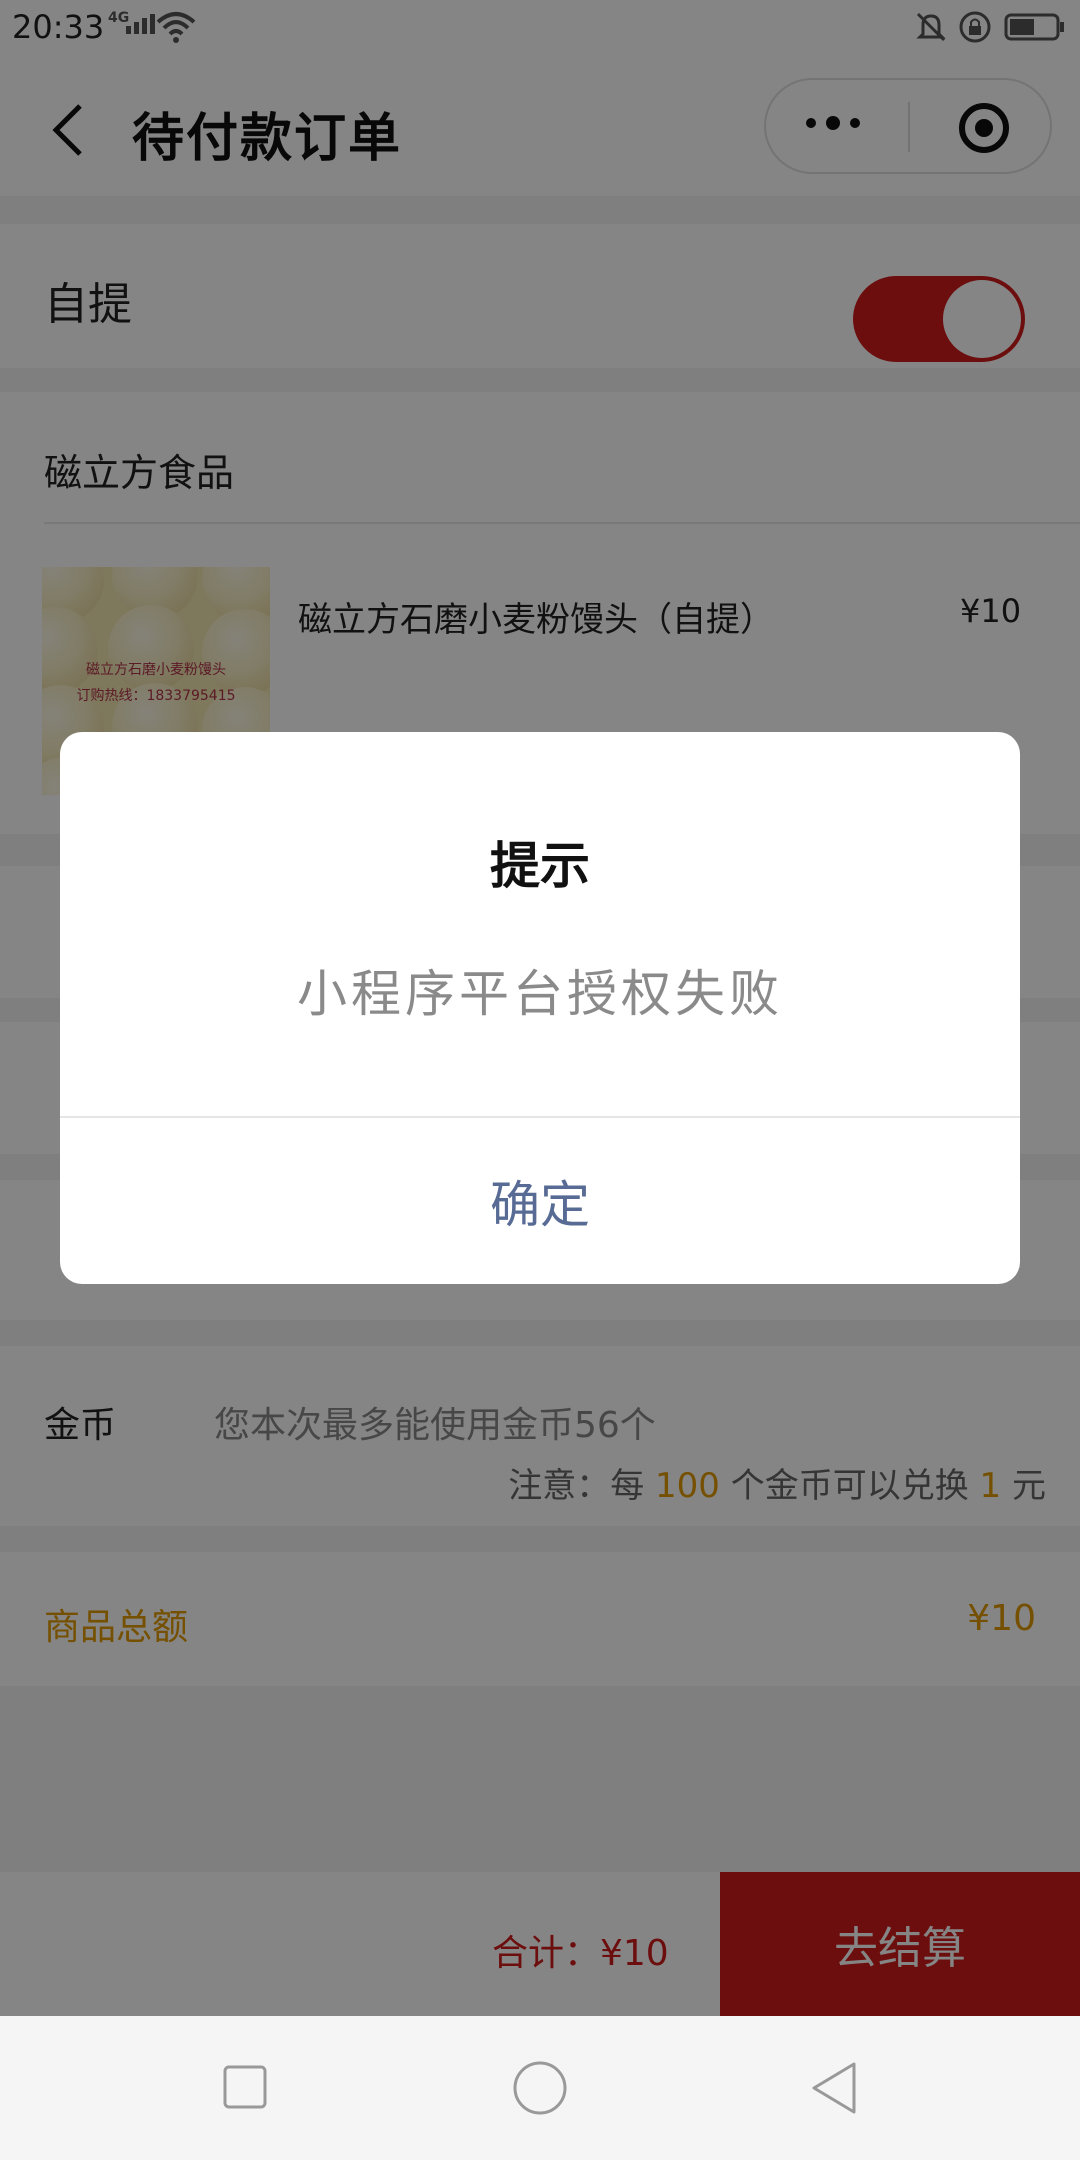  Describe the element at coordinates (540, 1201) in the screenshot. I see `confirm-button: 确定` at that location.